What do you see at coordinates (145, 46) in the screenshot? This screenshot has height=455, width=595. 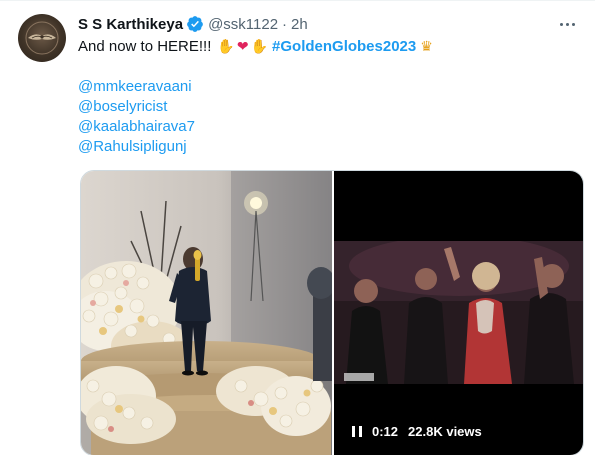 I see `tweet-body: And now to HERE!!!` at bounding box center [145, 46].